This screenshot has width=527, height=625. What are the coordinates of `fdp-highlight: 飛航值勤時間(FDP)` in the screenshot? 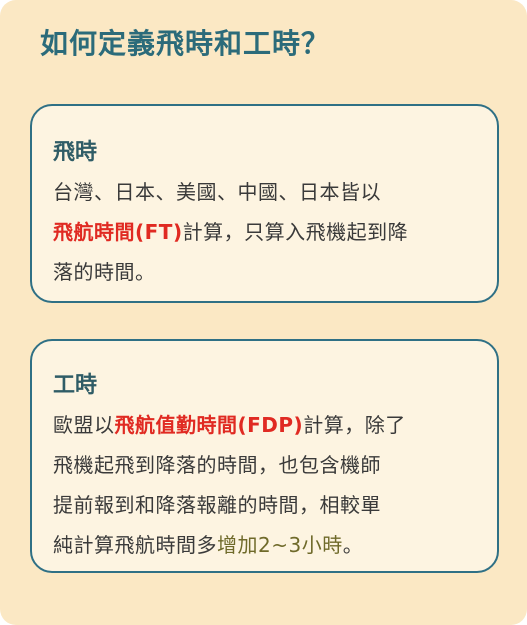 It's located at (209, 425).